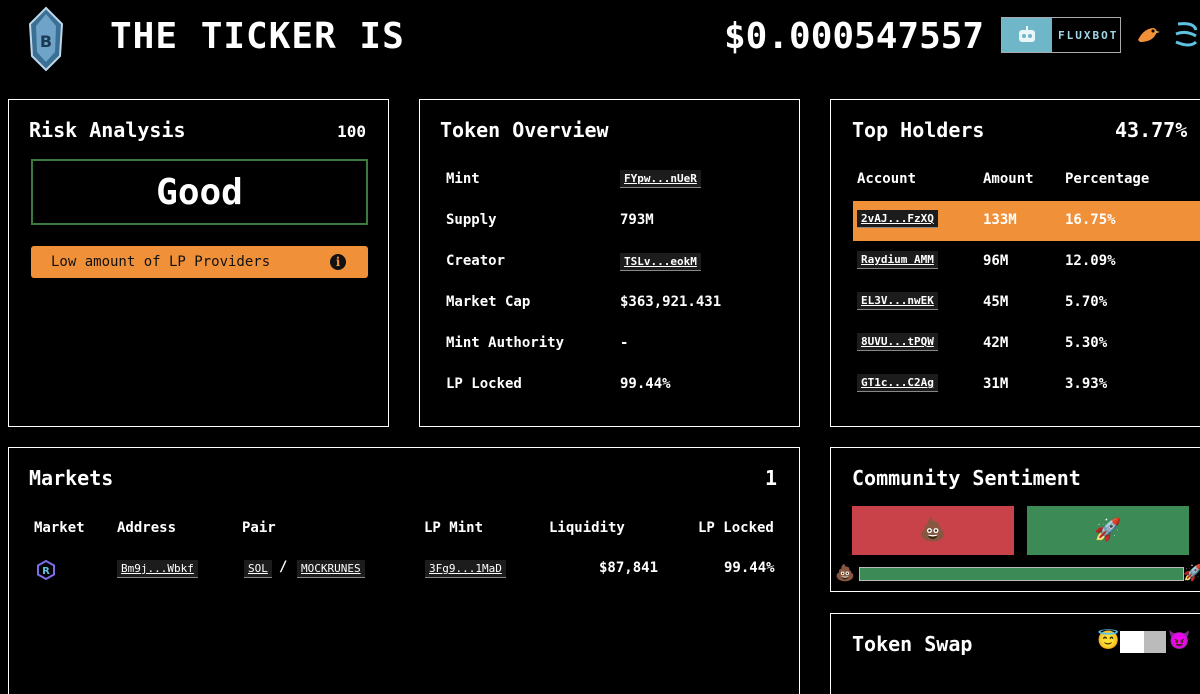 Image resolution: width=1200 pixels, height=694 pixels. What do you see at coordinates (1015, 653) in the screenshot?
I see `token-swap-panel: Token Swap 😇 😈` at bounding box center [1015, 653].